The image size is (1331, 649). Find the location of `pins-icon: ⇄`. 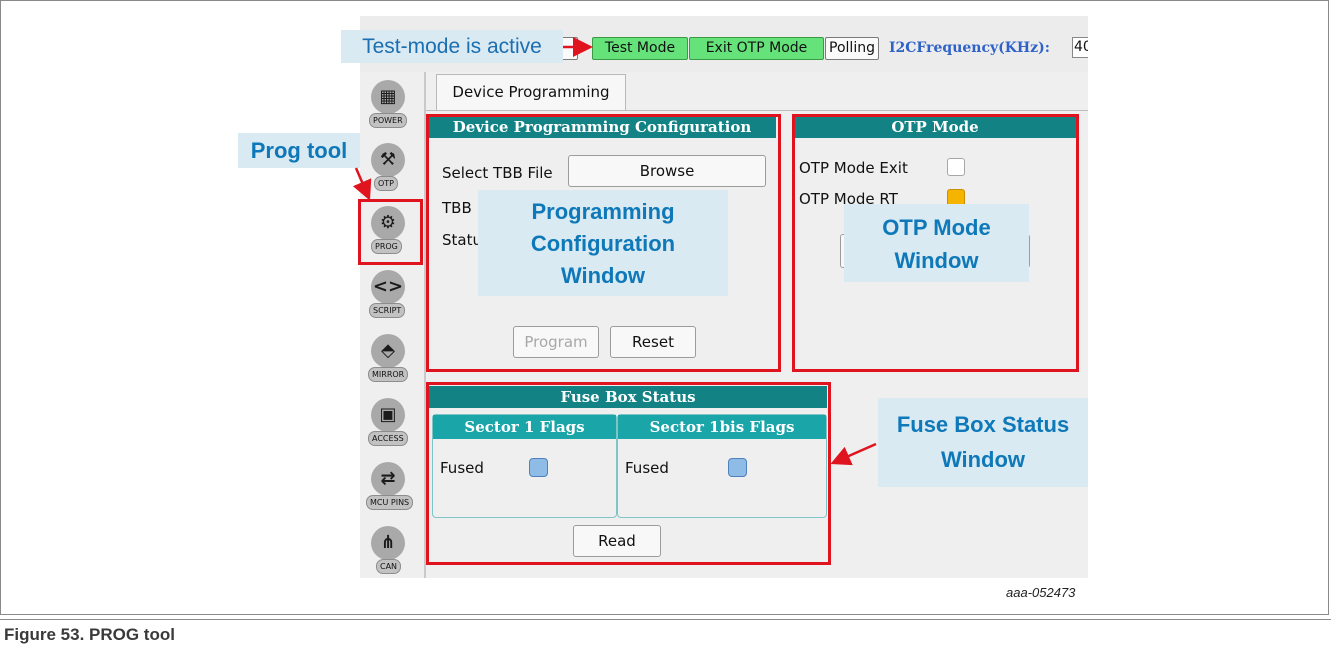

pins-icon: ⇄ is located at coordinates (388, 479).